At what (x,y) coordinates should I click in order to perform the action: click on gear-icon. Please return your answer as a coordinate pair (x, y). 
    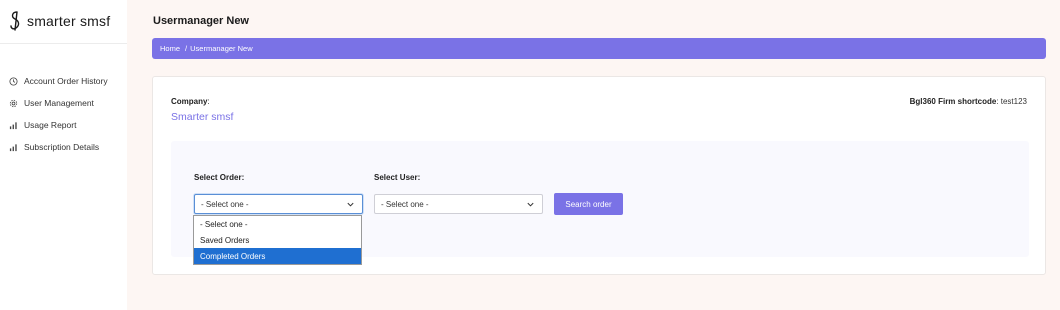
    Looking at the image, I should click on (13, 103).